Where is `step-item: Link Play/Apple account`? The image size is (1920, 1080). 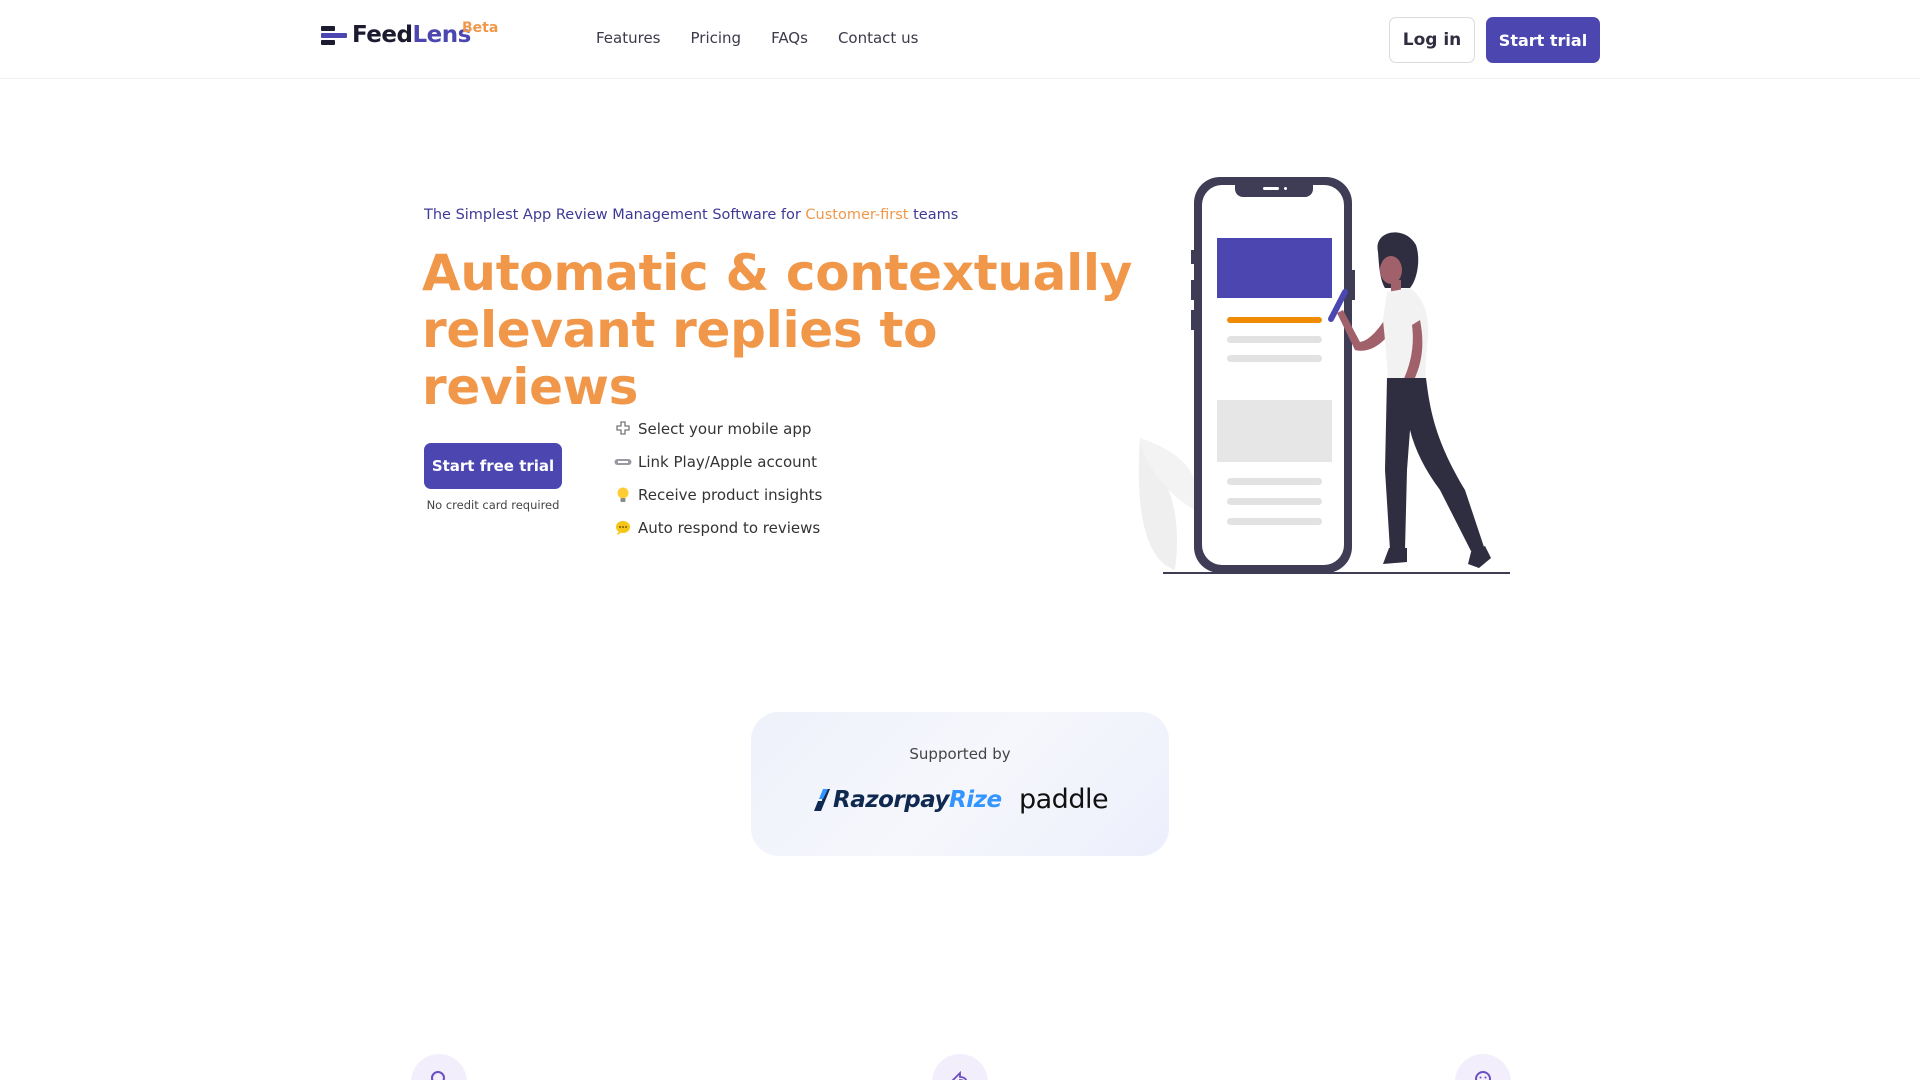 step-item: Link Play/Apple account is located at coordinates (718, 461).